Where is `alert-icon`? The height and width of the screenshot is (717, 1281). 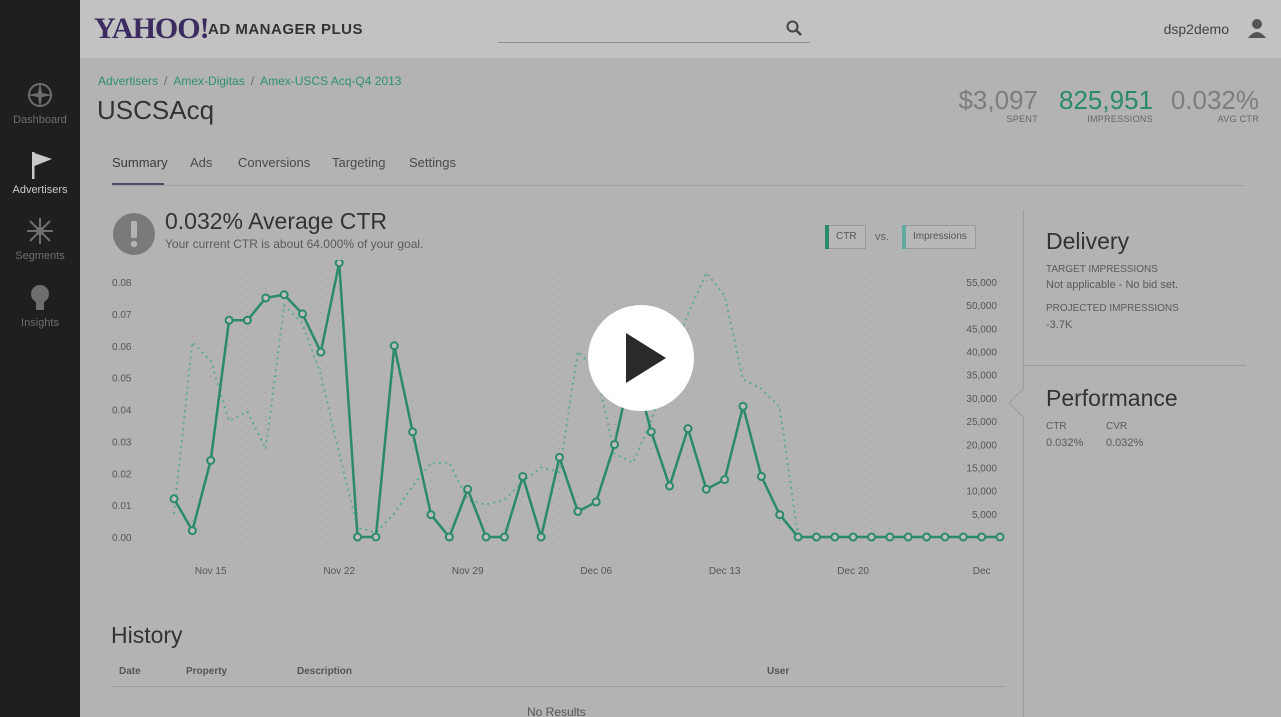
alert-icon is located at coordinates (134, 234).